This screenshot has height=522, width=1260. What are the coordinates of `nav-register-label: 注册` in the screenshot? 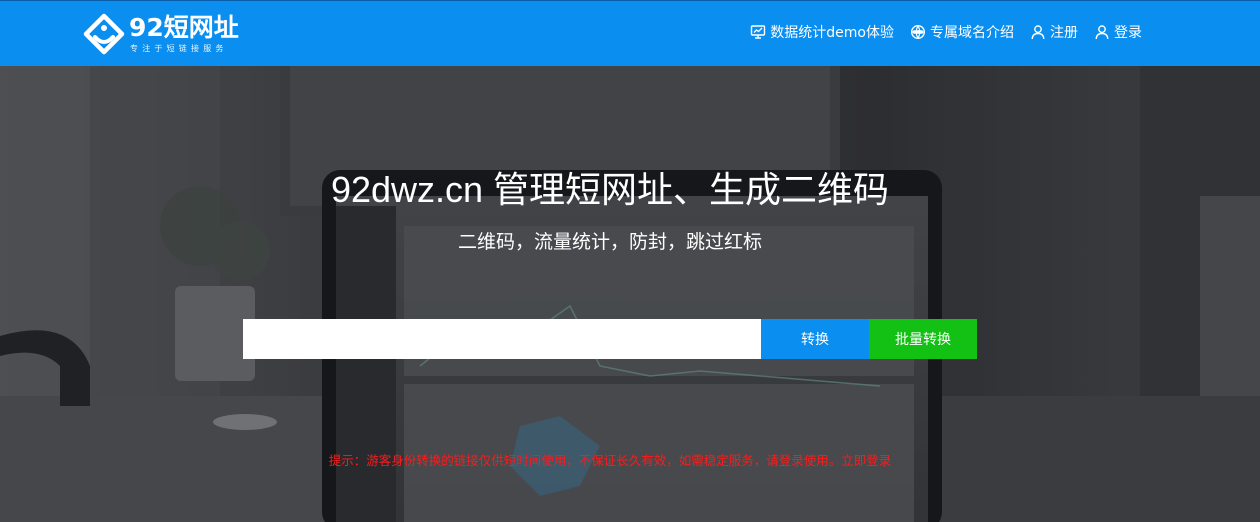 It's located at (1064, 33).